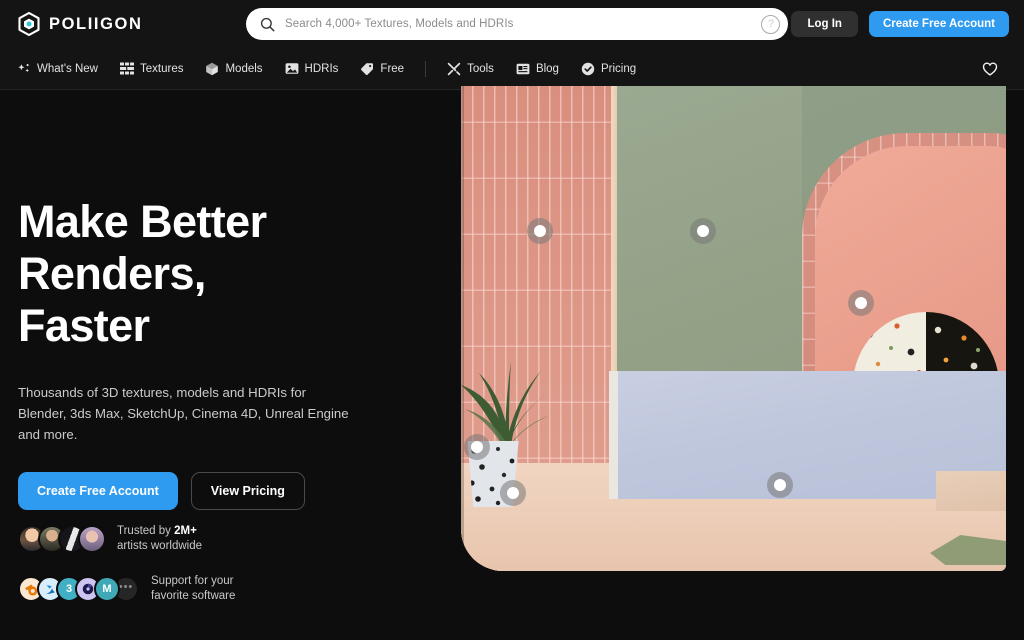 The width and height of the screenshot is (1024, 640). I want to click on maya-icon: M, so click(107, 589).